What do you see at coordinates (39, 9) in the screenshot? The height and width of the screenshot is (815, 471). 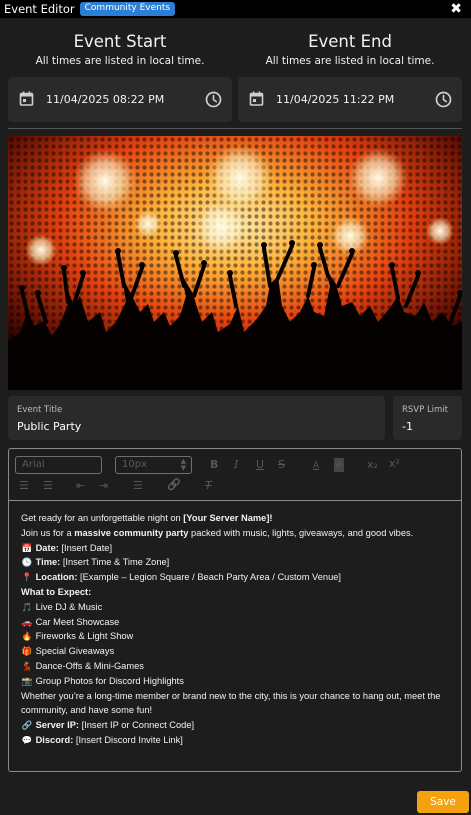 I see `window-title: Event Editor` at bounding box center [39, 9].